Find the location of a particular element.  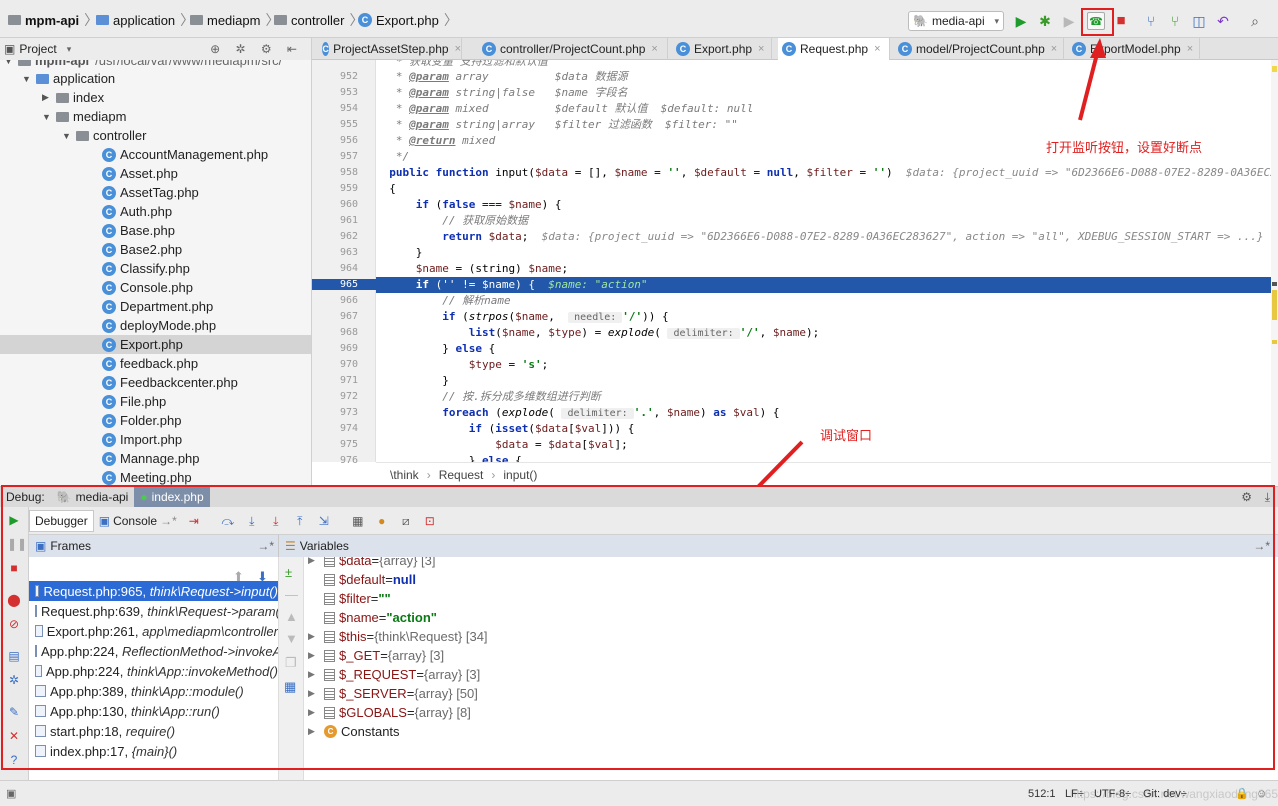

breadcrumb-file: C Export.php 〉 is located at coordinates (410, 20).